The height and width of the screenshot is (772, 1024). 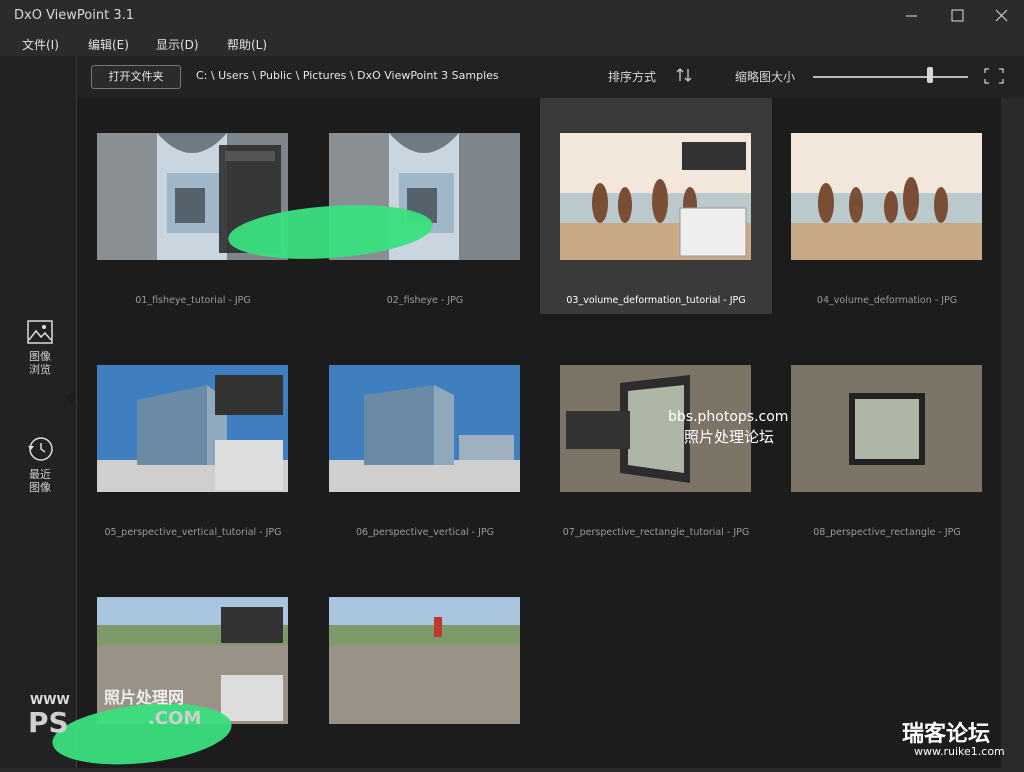 I want to click on watermark-logo: PS, so click(x=48, y=722).